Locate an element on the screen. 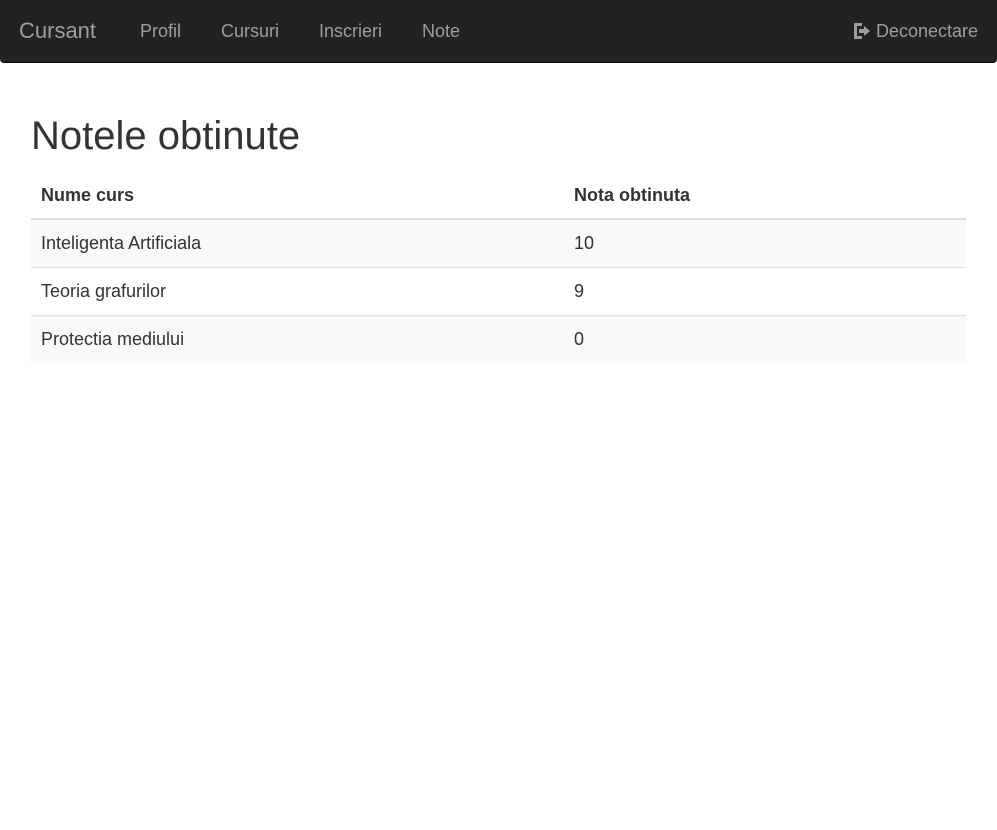 This screenshot has width=997, height=830. table-header: Nume curs Nota obtinuta is located at coordinates (498, 196).